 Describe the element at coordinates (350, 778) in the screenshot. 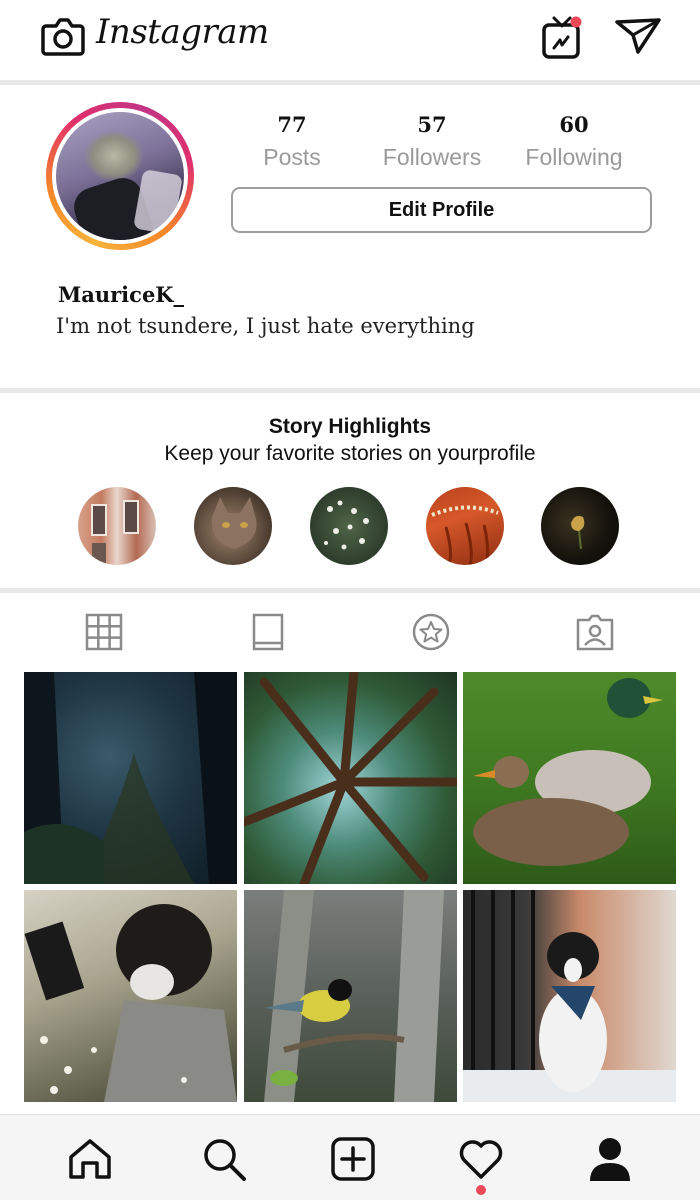

I see `post-tree-canopy` at that location.